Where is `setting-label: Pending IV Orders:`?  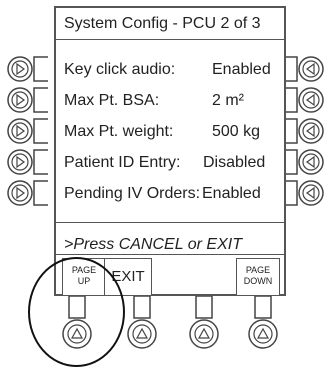 setting-label: Pending IV Orders: is located at coordinates (132, 193).